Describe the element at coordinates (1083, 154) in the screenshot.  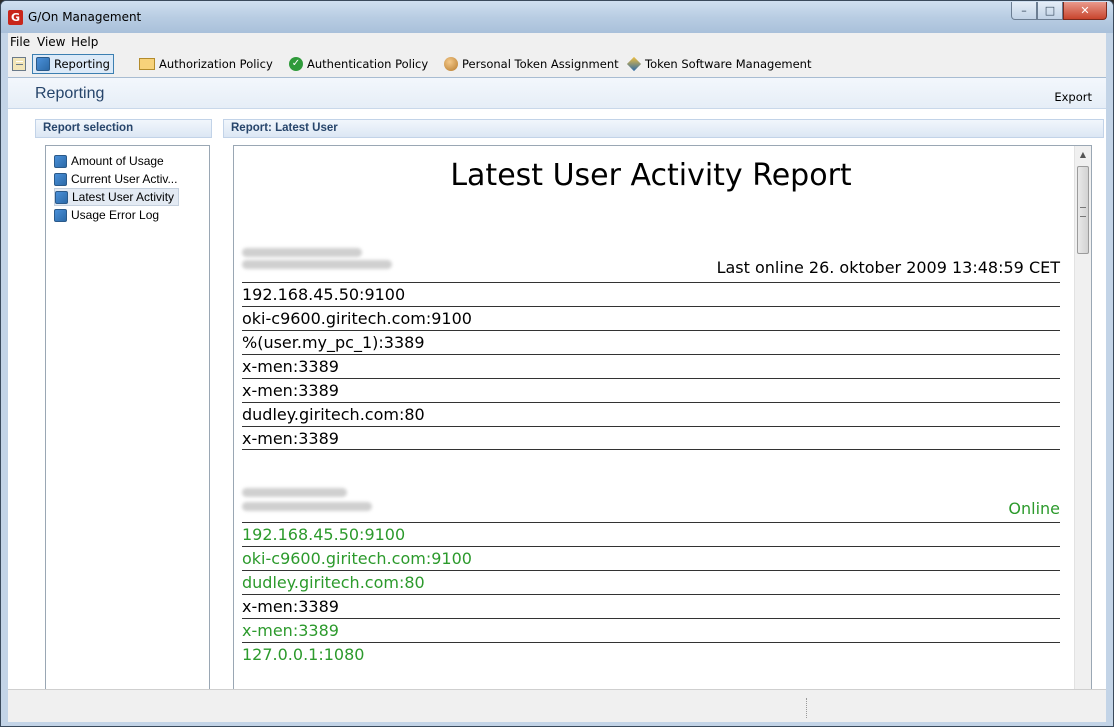
I see `scroll-up-arrow-icon: ▲` at that location.